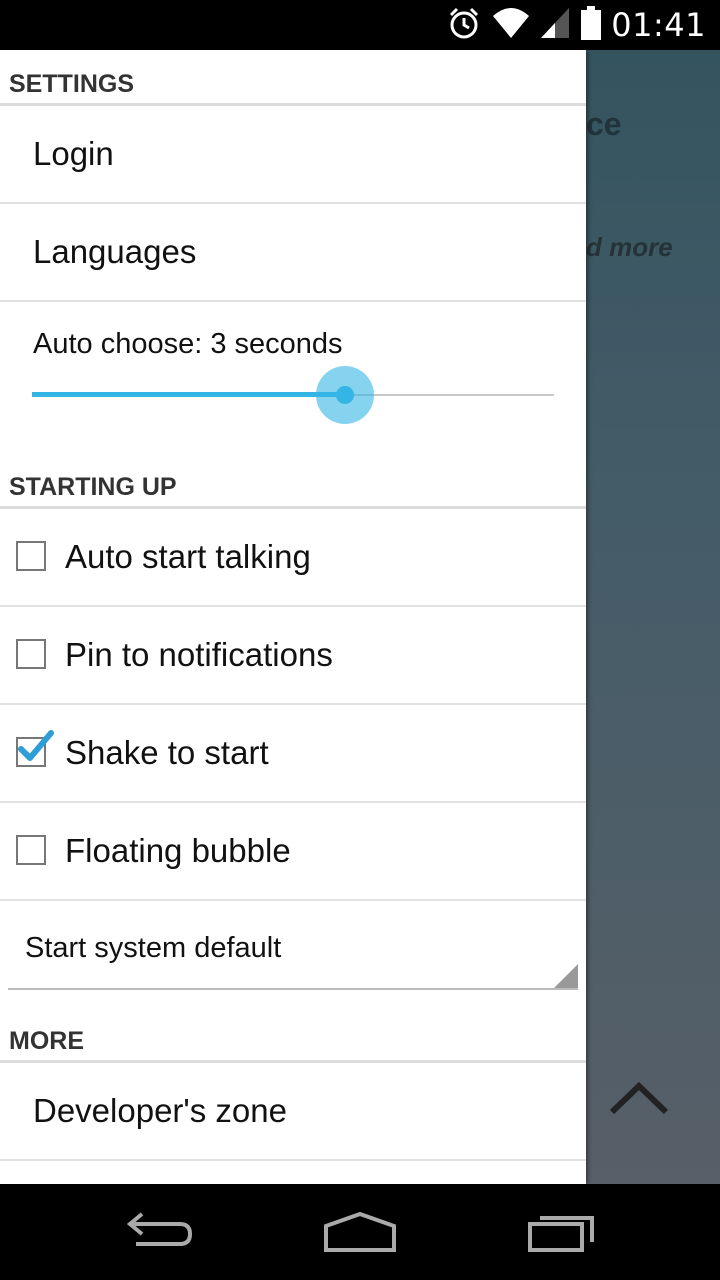 Image resolution: width=720 pixels, height=1280 pixels. I want to click on chevron-up-icon, so click(639, 1100).